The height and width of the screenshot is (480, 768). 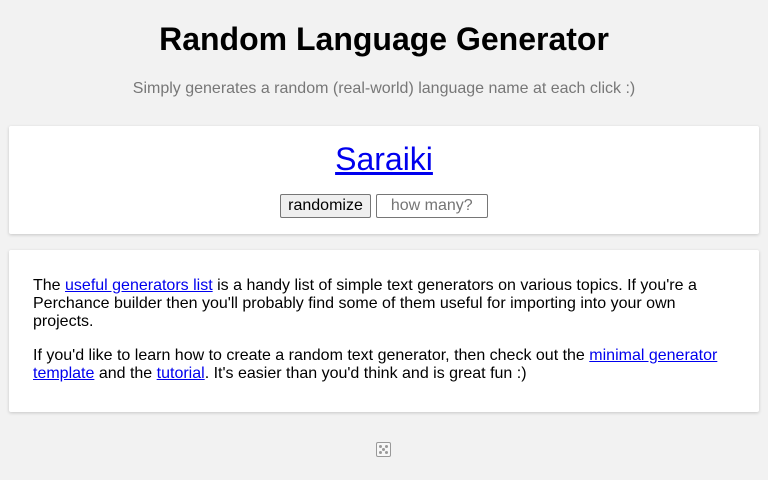 I want to click on info-text: The, so click(x=49, y=285).